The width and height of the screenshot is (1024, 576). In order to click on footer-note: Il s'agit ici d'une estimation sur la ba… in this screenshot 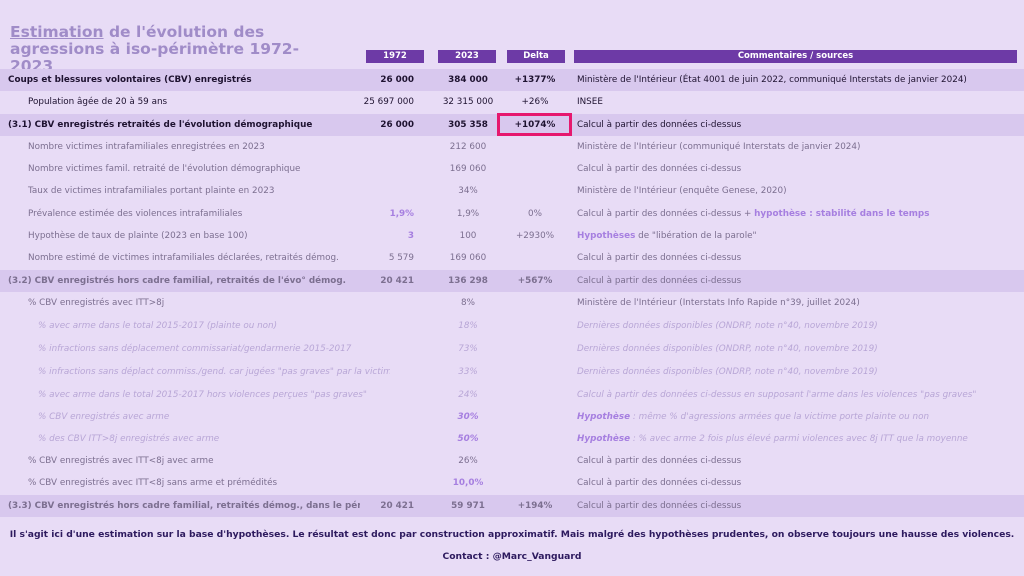, I will do `click(512, 534)`.